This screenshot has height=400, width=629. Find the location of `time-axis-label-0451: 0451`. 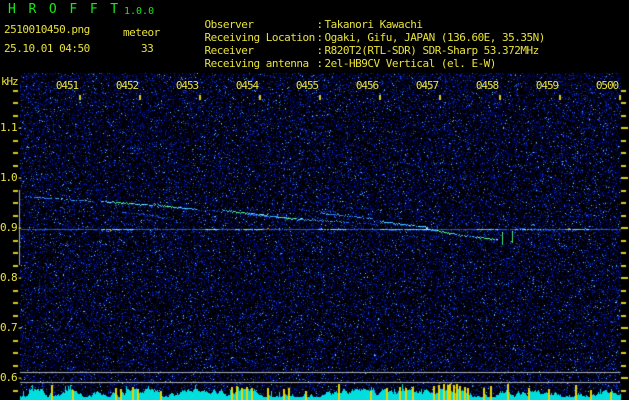

time-axis-label-0451: 0451 is located at coordinates (67, 85).